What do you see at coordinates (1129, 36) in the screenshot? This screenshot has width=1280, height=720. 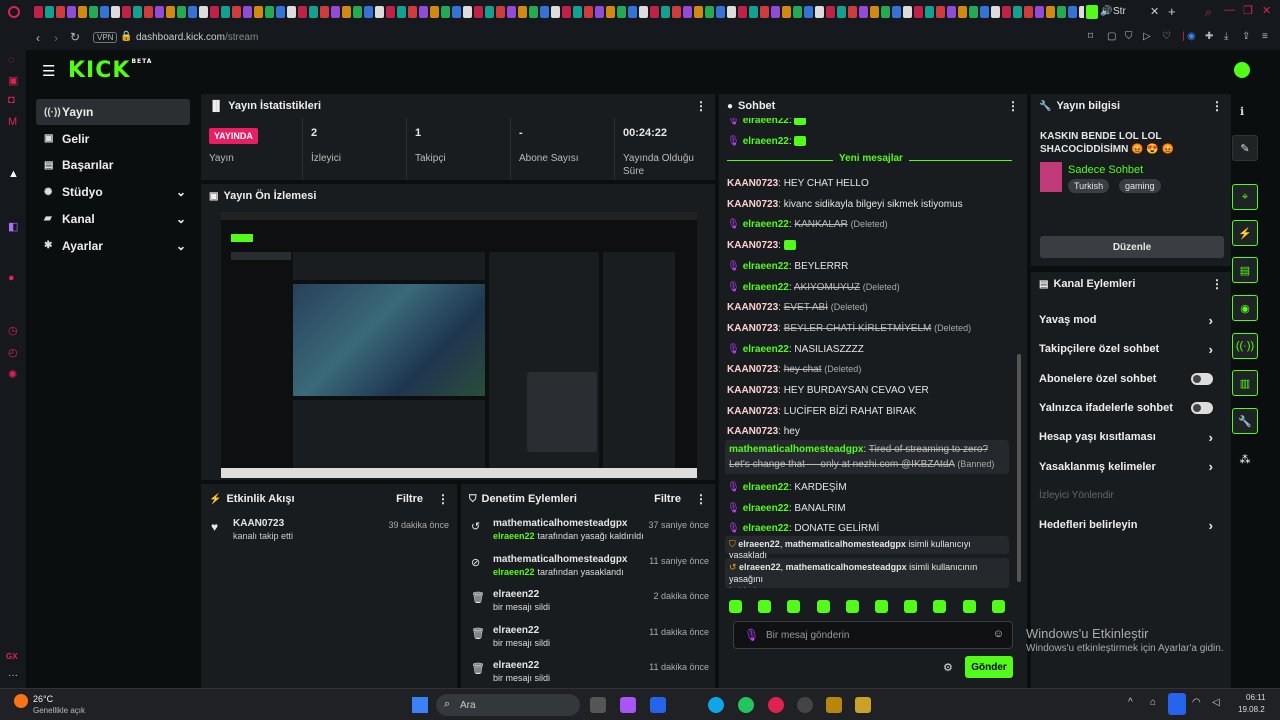 I see `shield-icon: ⛉` at bounding box center [1129, 36].